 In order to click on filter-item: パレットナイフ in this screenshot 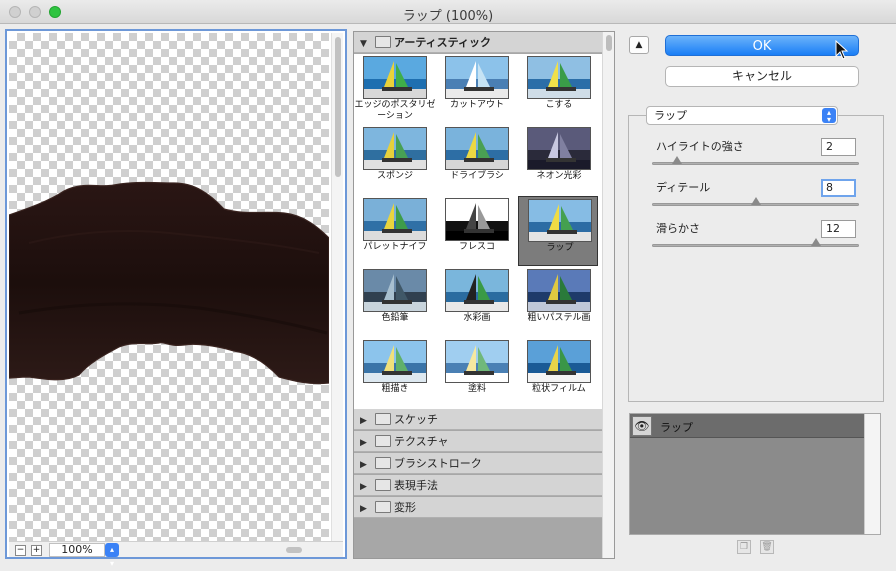, I will do `click(394, 231)`.